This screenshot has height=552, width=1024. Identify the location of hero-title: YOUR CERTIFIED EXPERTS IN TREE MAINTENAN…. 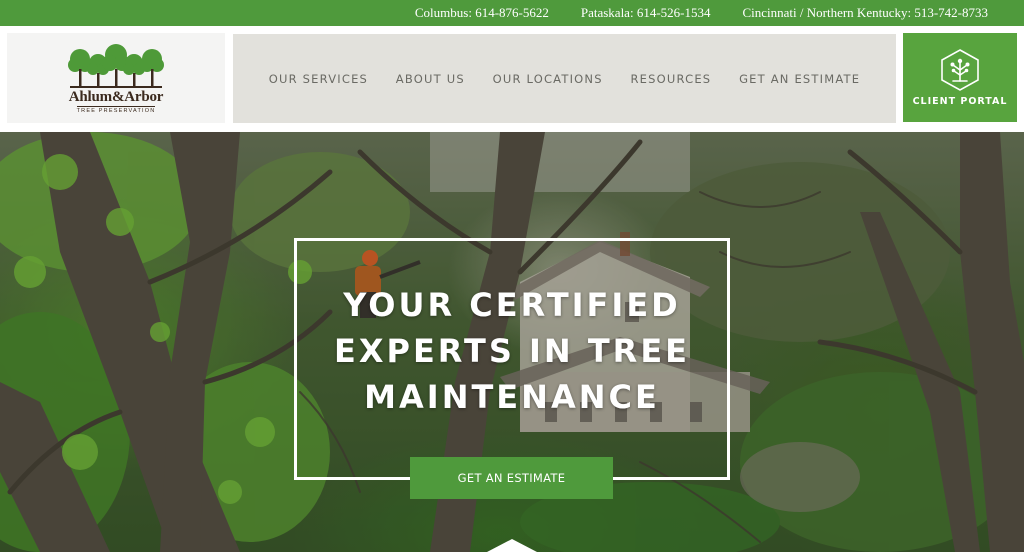
(512, 351).